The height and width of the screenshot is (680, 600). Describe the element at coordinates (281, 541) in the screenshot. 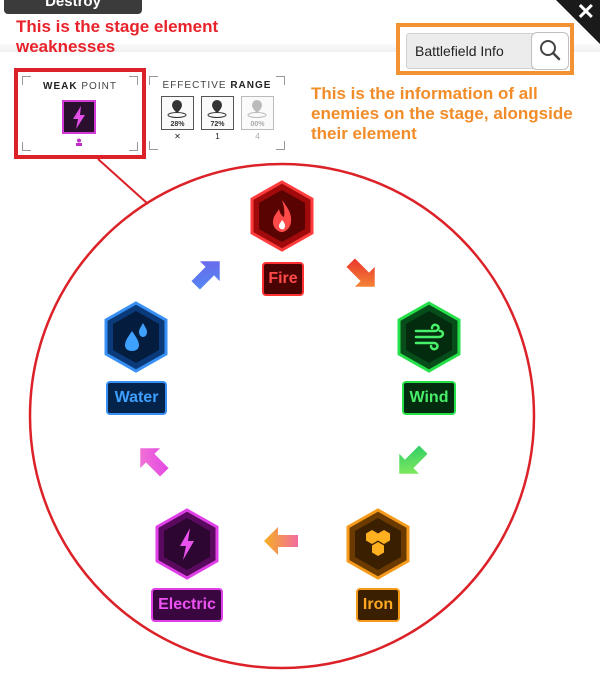

I see `arrow-iron-to-electric` at that location.